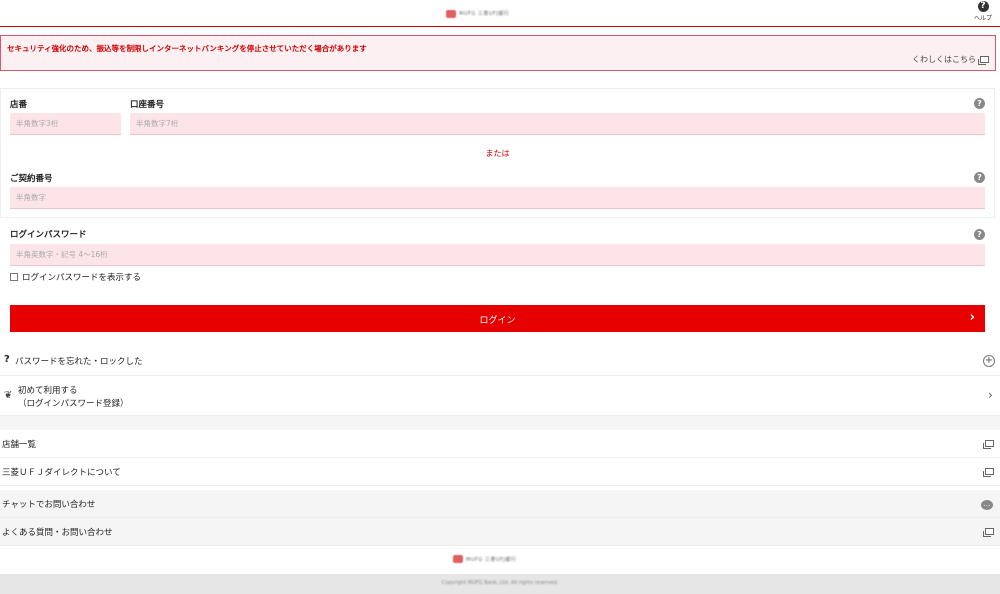  Describe the element at coordinates (500, 444) in the screenshot. I see `branch-list-row: 店舗一覧` at that location.